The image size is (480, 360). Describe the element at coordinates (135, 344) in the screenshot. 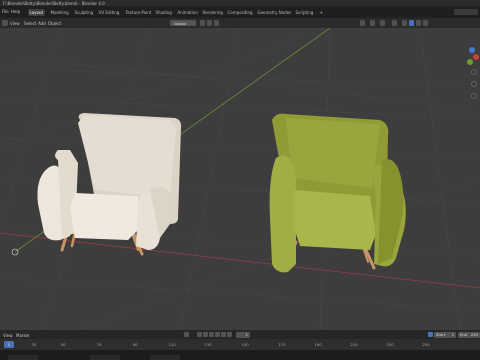

I see `ruler-tick: 90` at that location.